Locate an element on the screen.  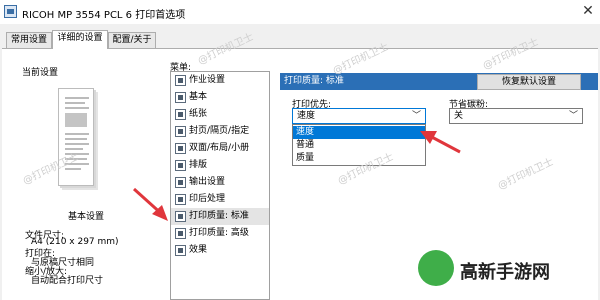
tab-config-about: 配置/关于 is located at coordinates (132, 40).